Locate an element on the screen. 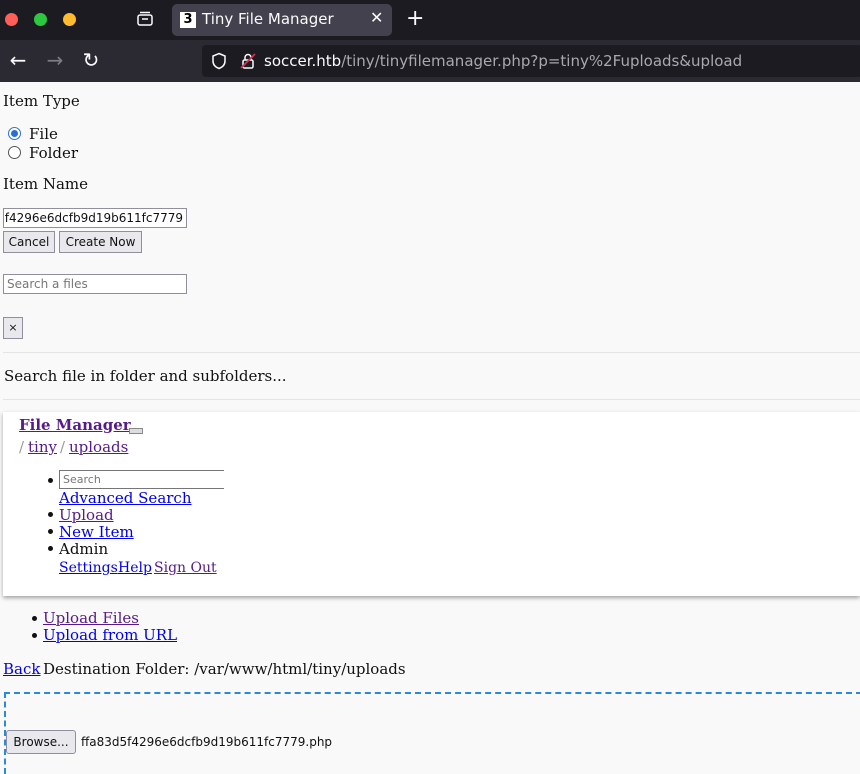  create-now-button: Create Now is located at coordinates (100, 242).